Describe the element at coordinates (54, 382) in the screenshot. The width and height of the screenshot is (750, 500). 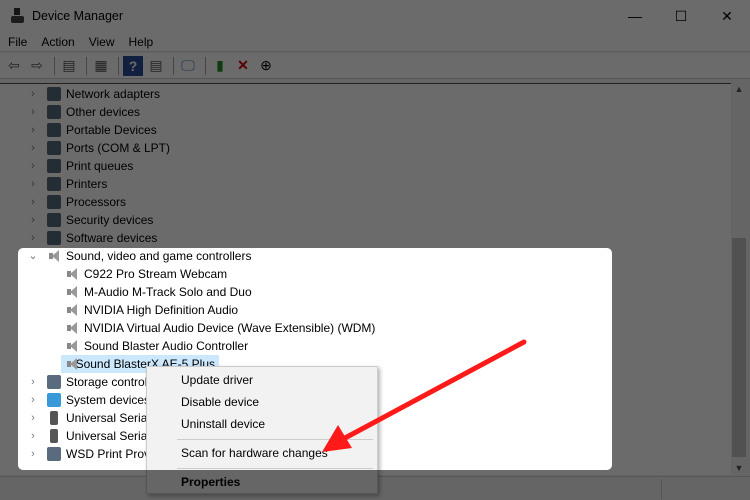
I see `storage-controller-icon` at that location.